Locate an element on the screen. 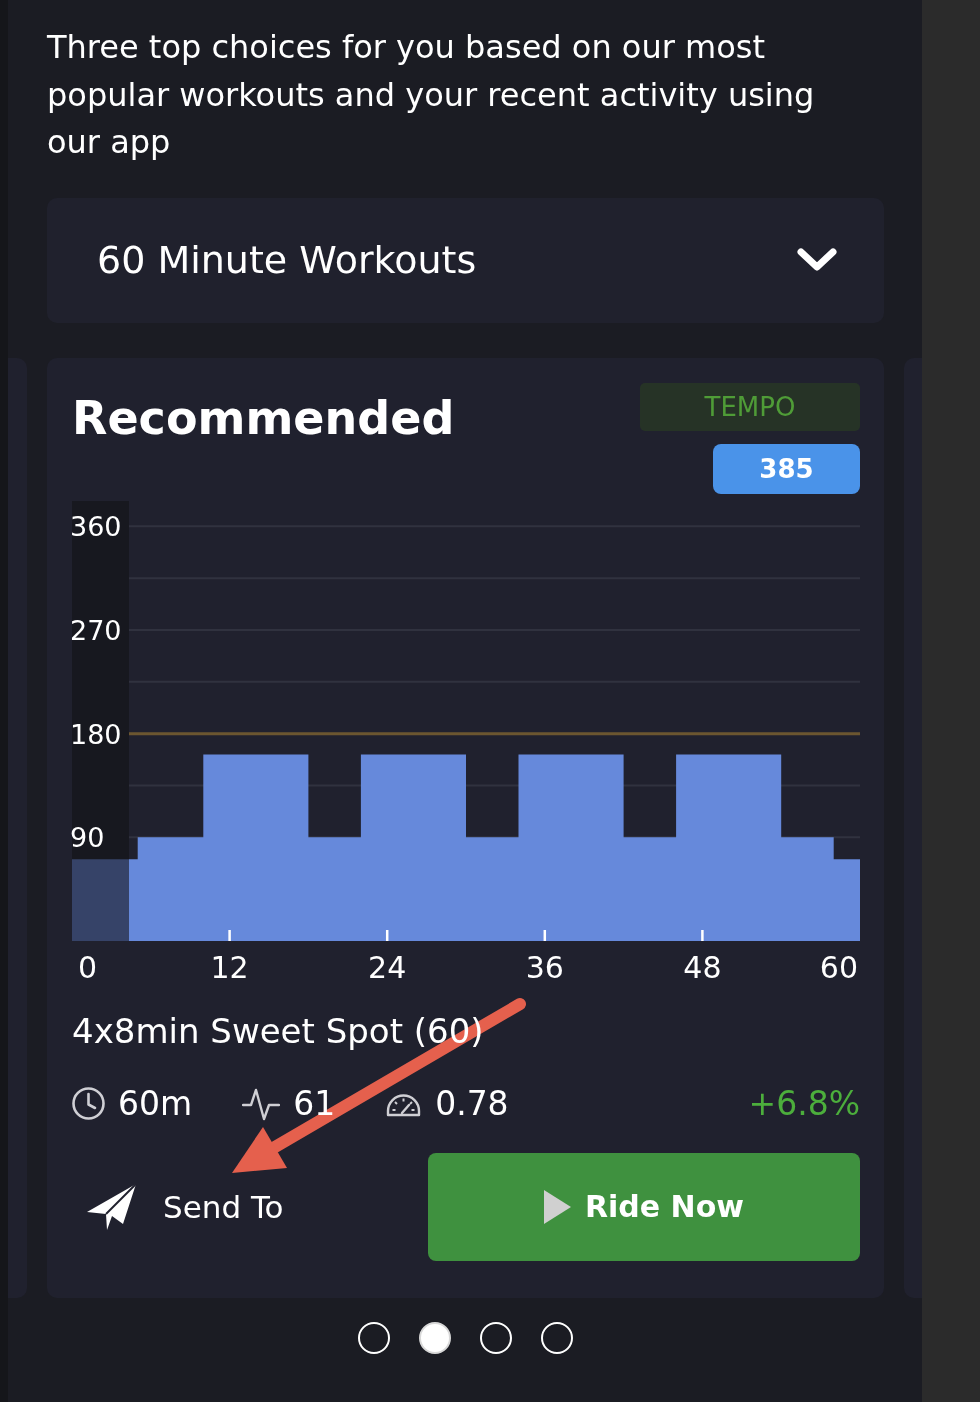 Image resolution: width=980 pixels, height=1402 pixels. play-icon is located at coordinates (557, 1206).